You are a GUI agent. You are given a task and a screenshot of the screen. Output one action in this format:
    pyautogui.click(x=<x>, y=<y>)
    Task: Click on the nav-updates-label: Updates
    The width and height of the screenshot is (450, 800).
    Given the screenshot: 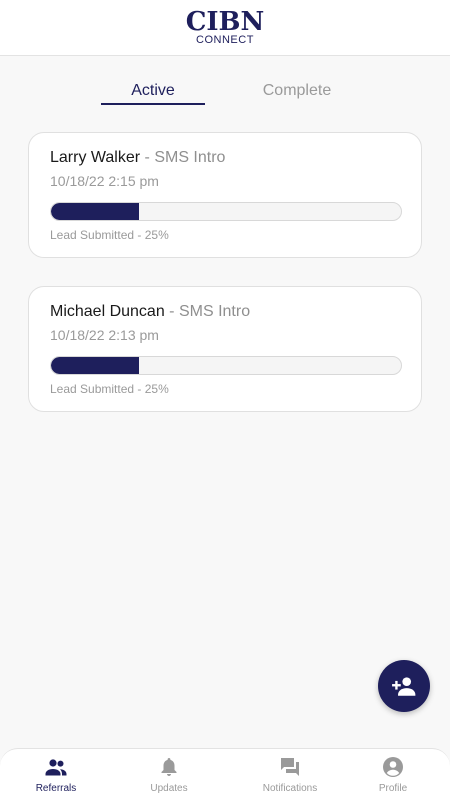 What is the action you would take?
    pyautogui.click(x=169, y=788)
    